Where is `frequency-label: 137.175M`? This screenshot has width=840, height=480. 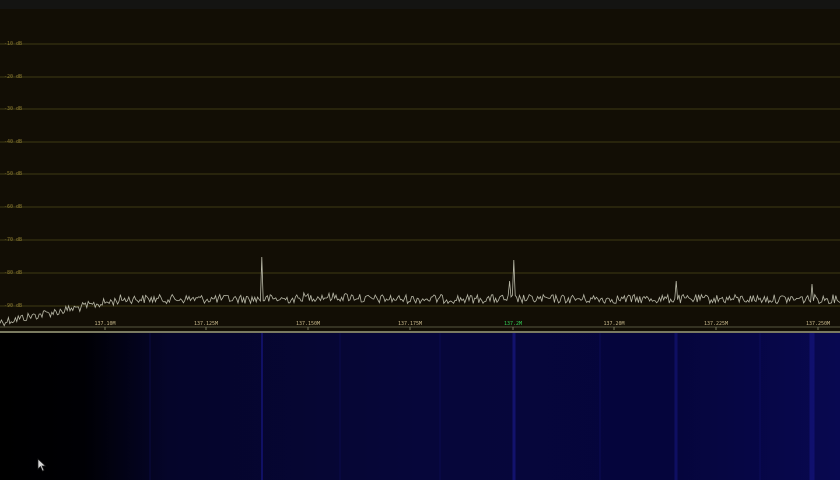 frequency-label: 137.175M is located at coordinates (410, 324).